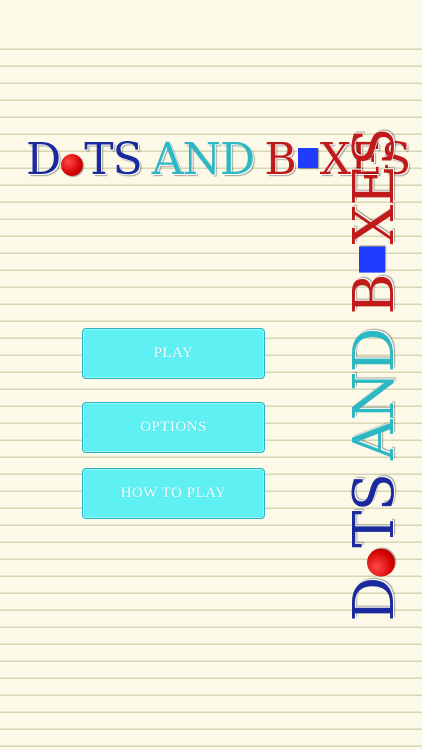 The width and height of the screenshot is (422, 750). I want to click on paper-top-margin, so click(211, 16).